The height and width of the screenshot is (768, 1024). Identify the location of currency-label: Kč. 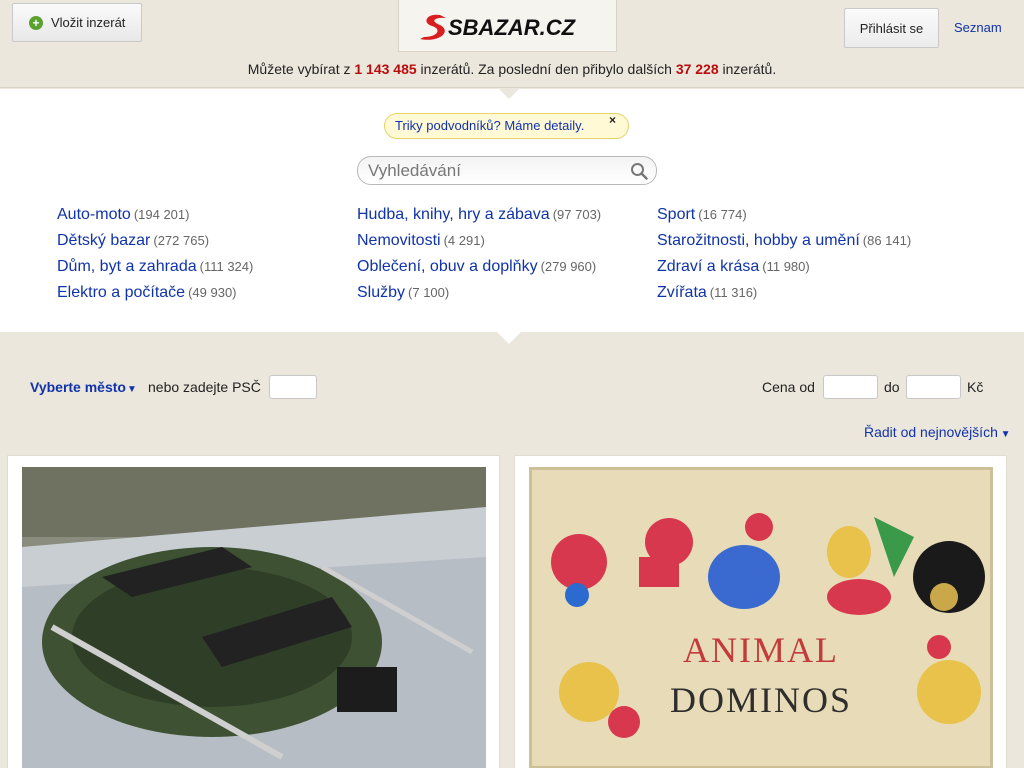
(975, 387).